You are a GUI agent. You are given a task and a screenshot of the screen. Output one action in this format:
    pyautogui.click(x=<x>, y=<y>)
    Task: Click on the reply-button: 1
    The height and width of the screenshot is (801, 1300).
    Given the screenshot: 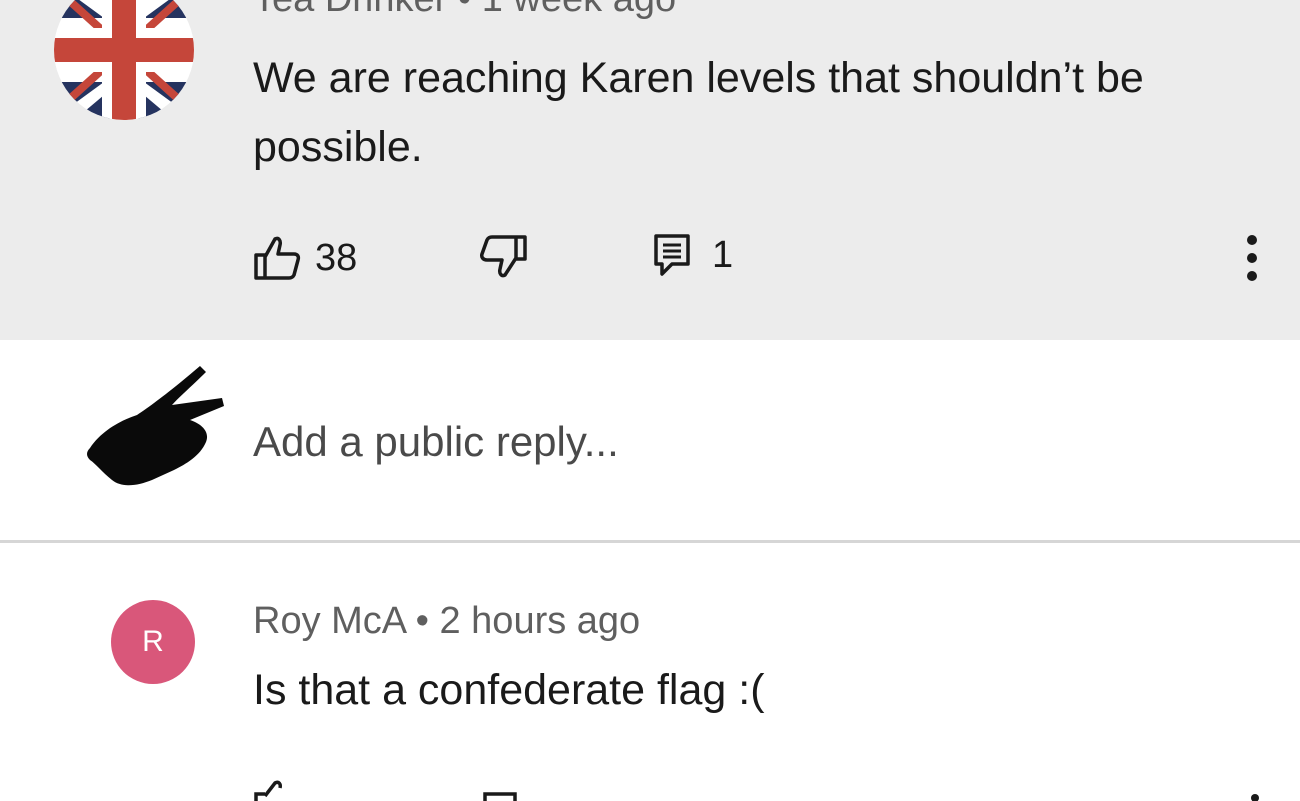 What is the action you would take?
    pyautogui.click(x=692, y=255)
    